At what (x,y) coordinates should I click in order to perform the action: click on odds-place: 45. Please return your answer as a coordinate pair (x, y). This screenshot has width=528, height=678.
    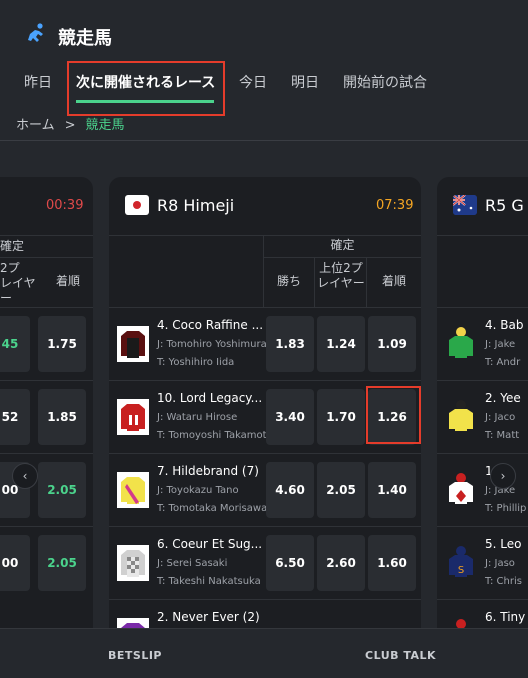
    Looking at the image, I should click on (15, 344).